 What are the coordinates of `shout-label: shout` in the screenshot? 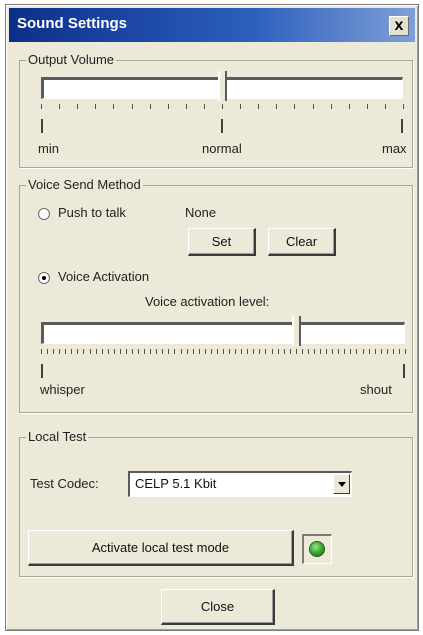 It's located at (376, 389).